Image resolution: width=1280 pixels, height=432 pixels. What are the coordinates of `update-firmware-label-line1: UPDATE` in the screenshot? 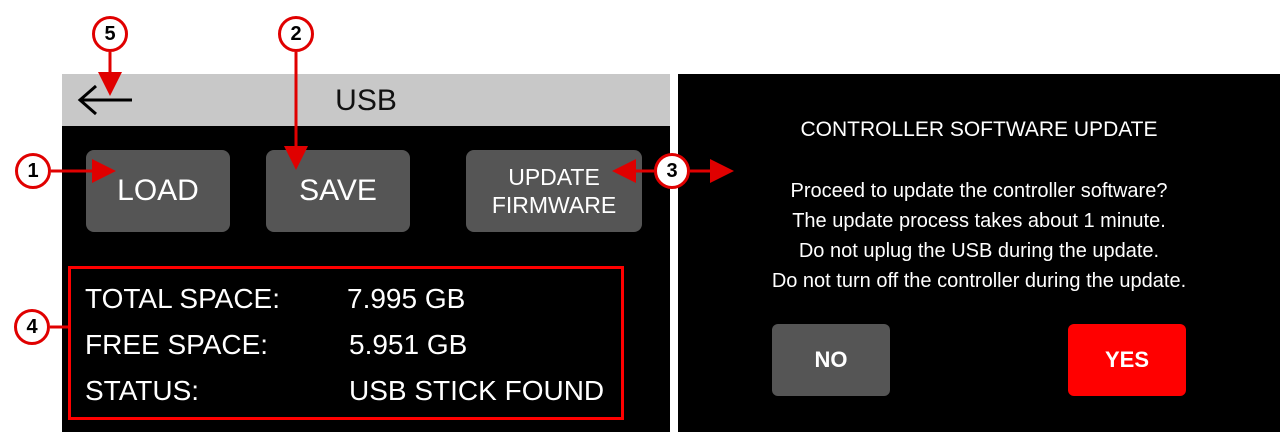 It's located at (554, 177).